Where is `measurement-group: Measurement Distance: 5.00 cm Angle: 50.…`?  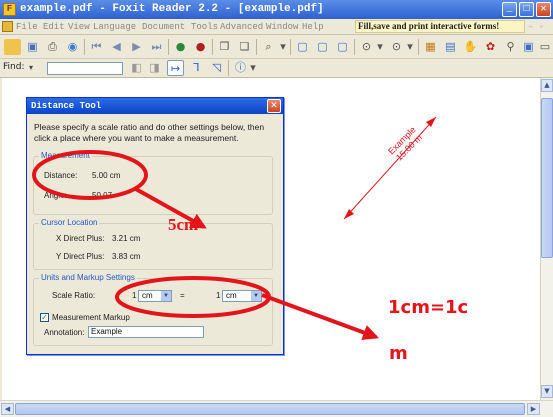
measurement-group: Measurement Distance: 5.00 cm Angle: 50.… is located at coordinates (153, 183).